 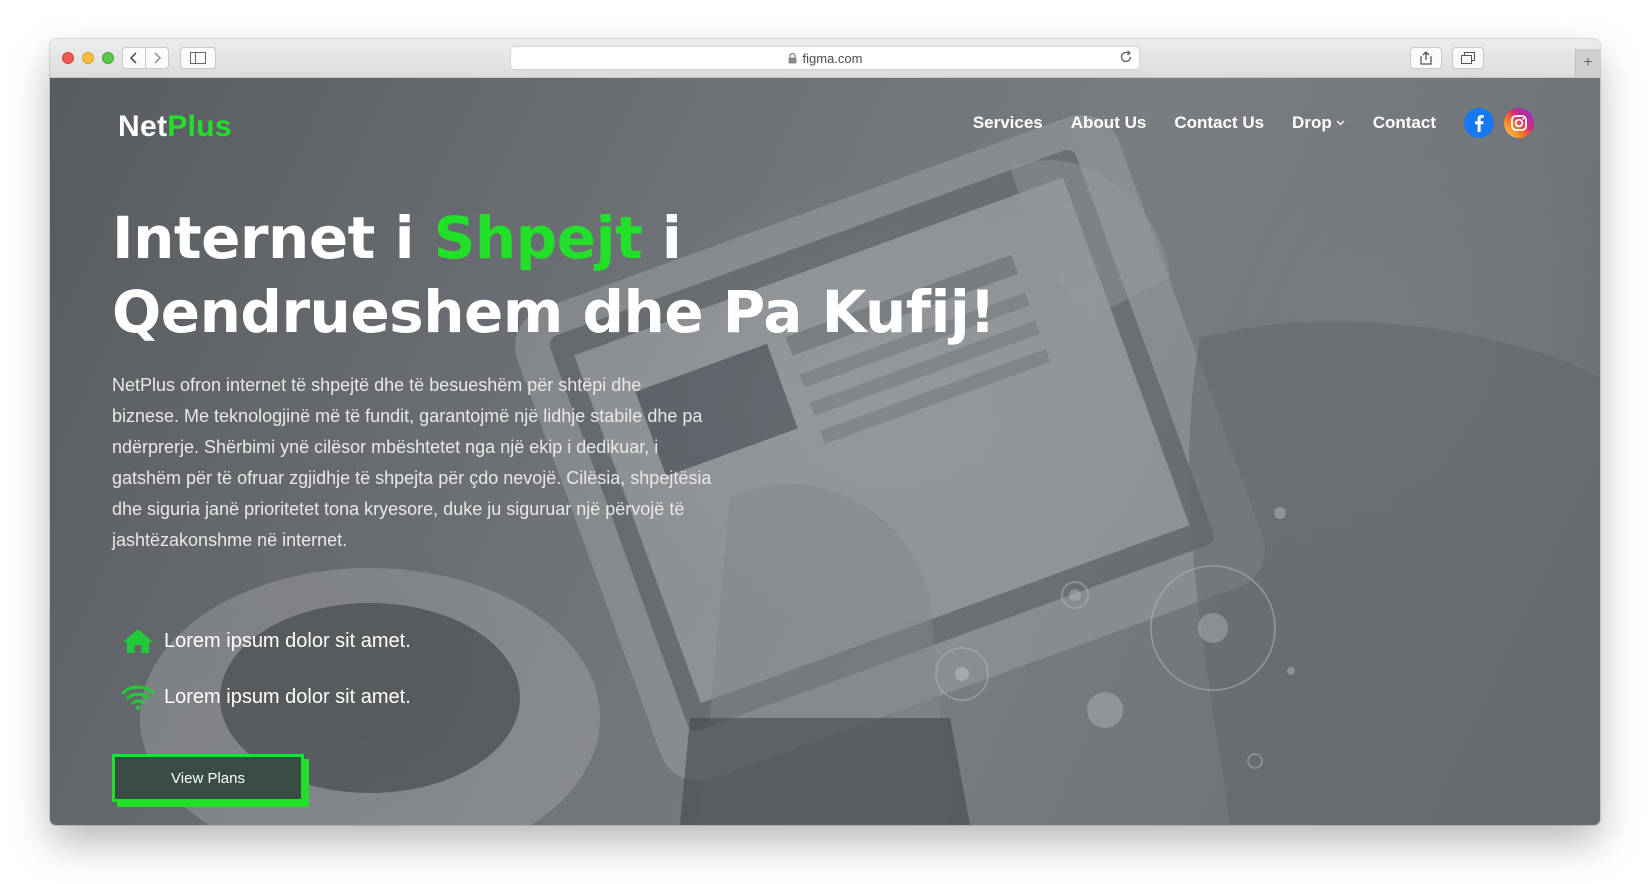 I want to click on headline-line2: Qendrueshem dhe Pa Kufij!, so click(x=554, y=312).